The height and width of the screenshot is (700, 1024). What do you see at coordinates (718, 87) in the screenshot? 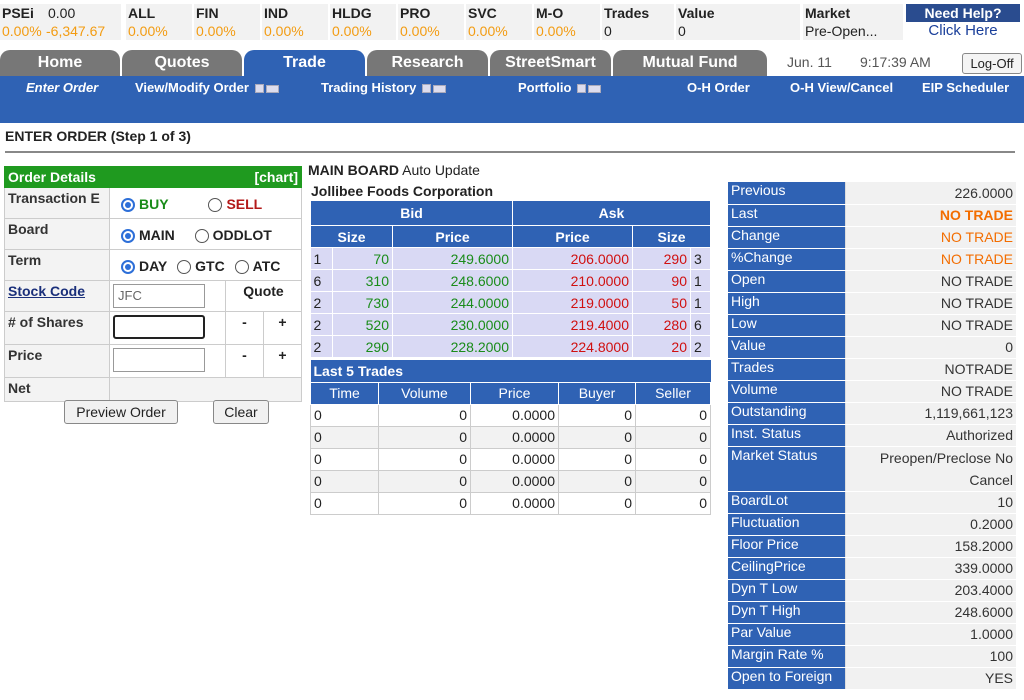
I see `subnav-oh-order: O-H Order` at bounding box center [718, 87].